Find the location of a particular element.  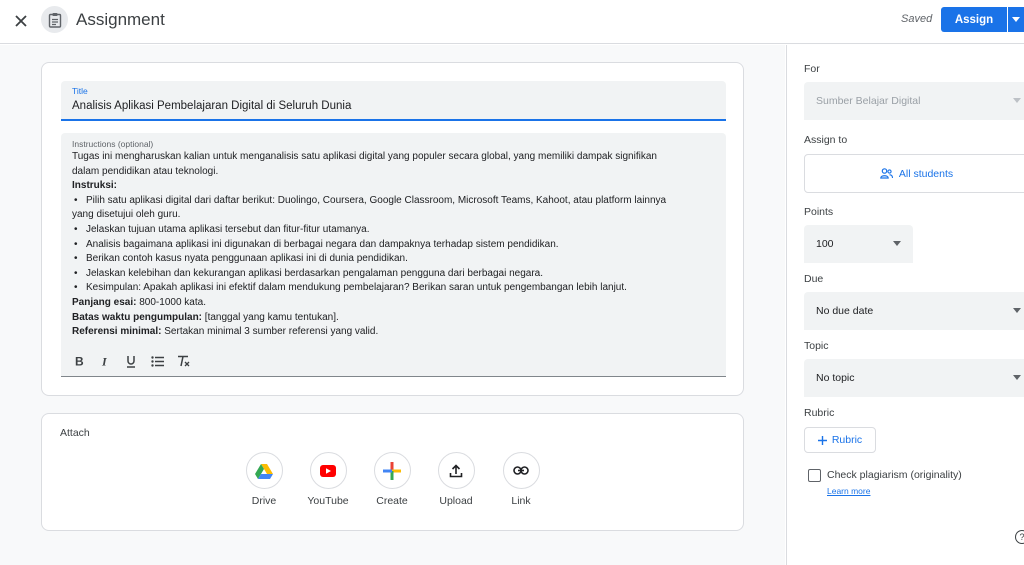

bold-button: B is located at coordinates (79, 361).